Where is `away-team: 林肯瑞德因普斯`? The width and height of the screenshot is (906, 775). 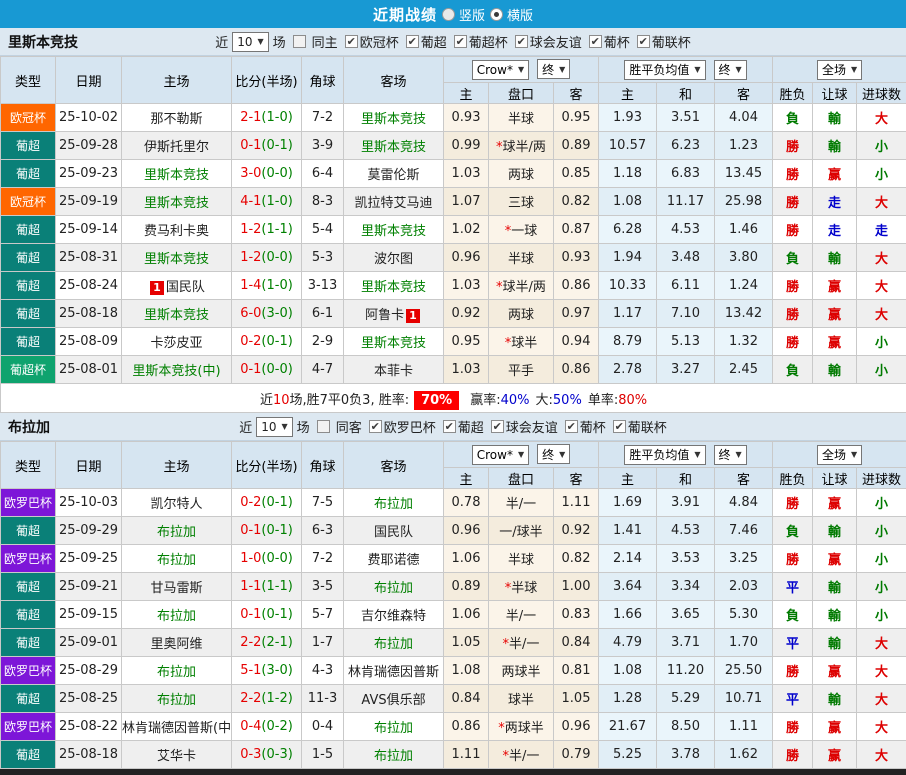 away-team: 林肯瑞德因普斯 is located at coordinates (393, 672).